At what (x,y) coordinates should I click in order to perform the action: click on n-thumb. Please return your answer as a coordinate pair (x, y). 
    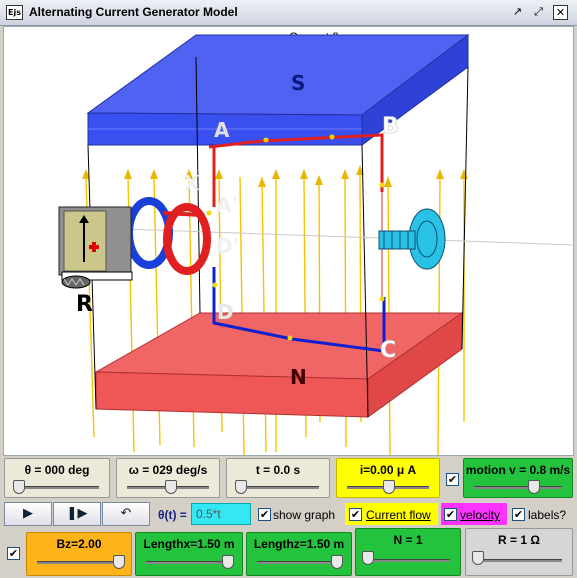
    Looking at the image, I should click on (368, 558).